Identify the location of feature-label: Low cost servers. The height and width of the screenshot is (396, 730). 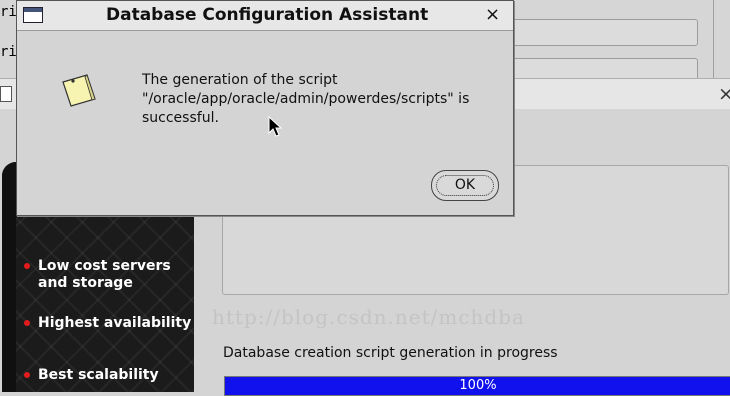
(104, 266).